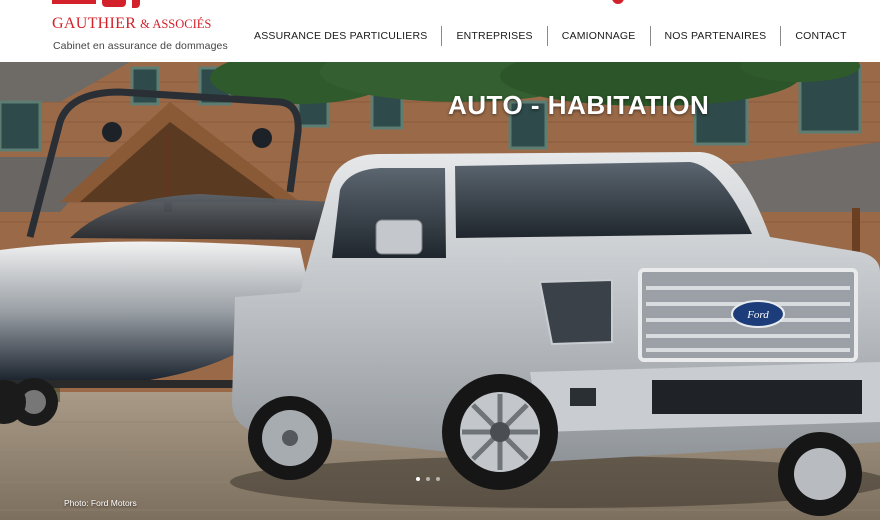  What do you see at coordinates (94, 23) in the screenshot?
I see `brand-name: GAUTHIER` at bounding box center [94, 23].